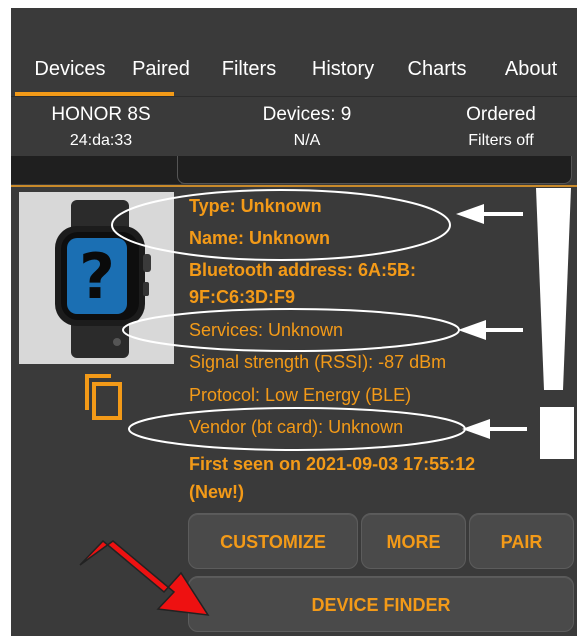  I want to click on phone-name: HONOR 8S, so click(101, 114).